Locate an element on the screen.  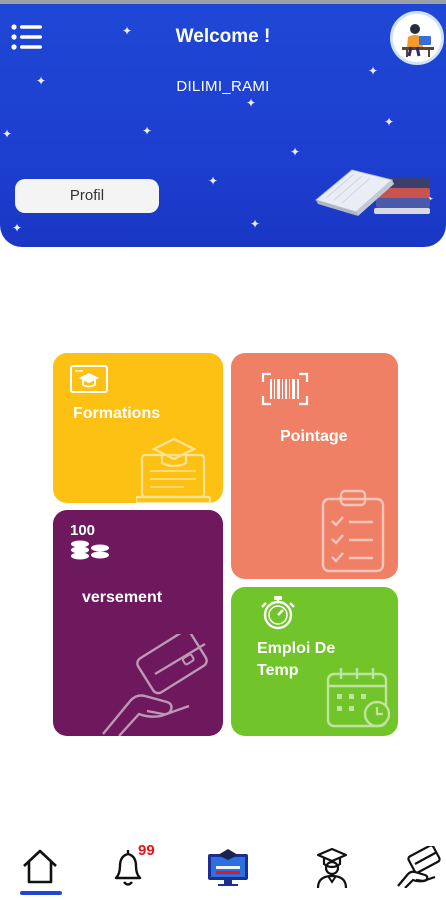
home-icon is located at coordinates (40, 866).